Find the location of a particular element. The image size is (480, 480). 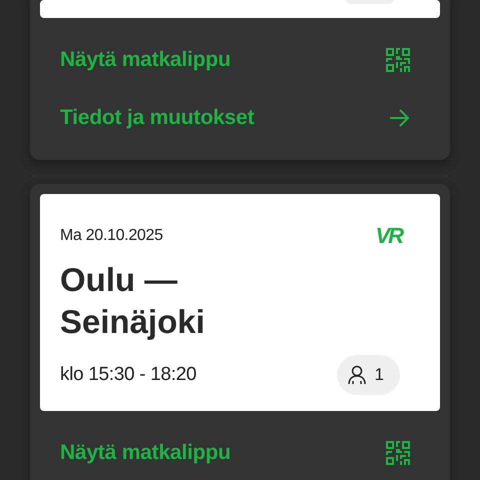

details-link: Tiedot ja muutokset is located at coordinates (240, 118).